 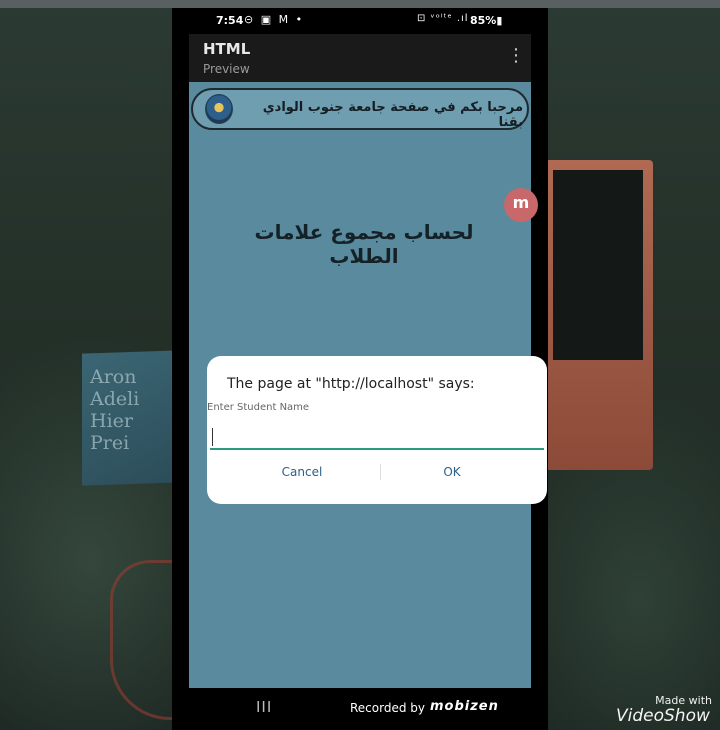 What do you see at coordinates (227, 49) in the screenshot?
I see `app-title: HTML` at bounding box center [227, 49].